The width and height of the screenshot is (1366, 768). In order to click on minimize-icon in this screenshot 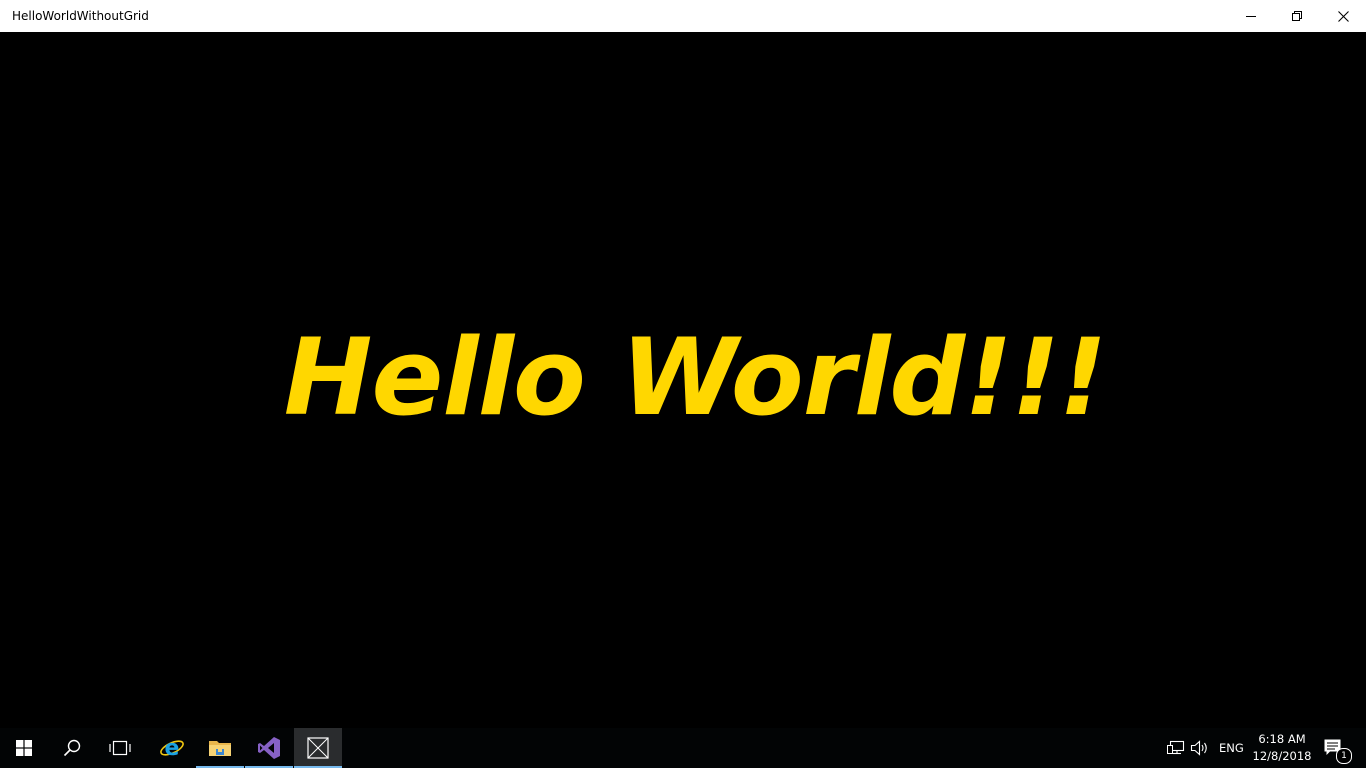, I will do `click(1251, 16)`.